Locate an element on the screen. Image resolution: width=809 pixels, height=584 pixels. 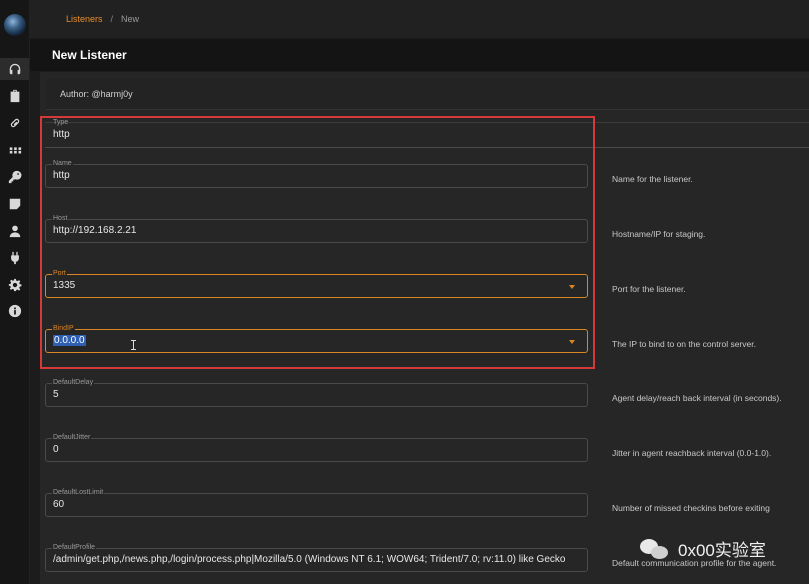
user-icon is located at coordinates (14, 231).